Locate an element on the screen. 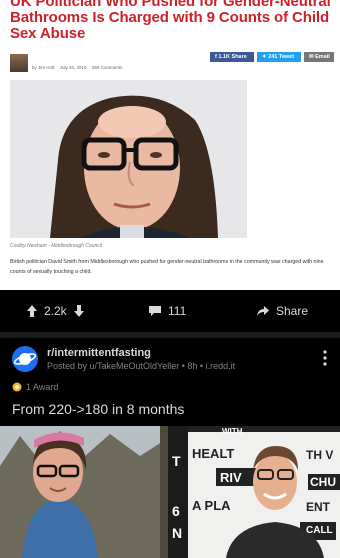 The image size is (340, 558). share-icon is located at coordinates (263, 311).